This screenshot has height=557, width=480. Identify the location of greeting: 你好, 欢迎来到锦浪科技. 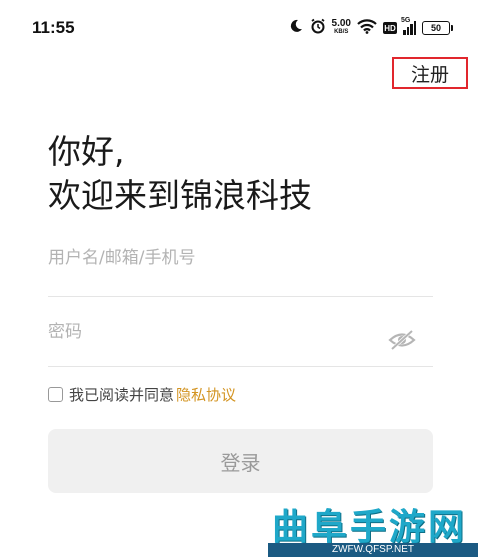
(180, 174).